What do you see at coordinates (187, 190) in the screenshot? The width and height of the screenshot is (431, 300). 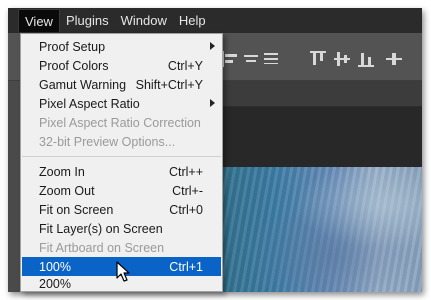 I see `shortcut-label: Ctrl+-` at bounding box center [187, 190].